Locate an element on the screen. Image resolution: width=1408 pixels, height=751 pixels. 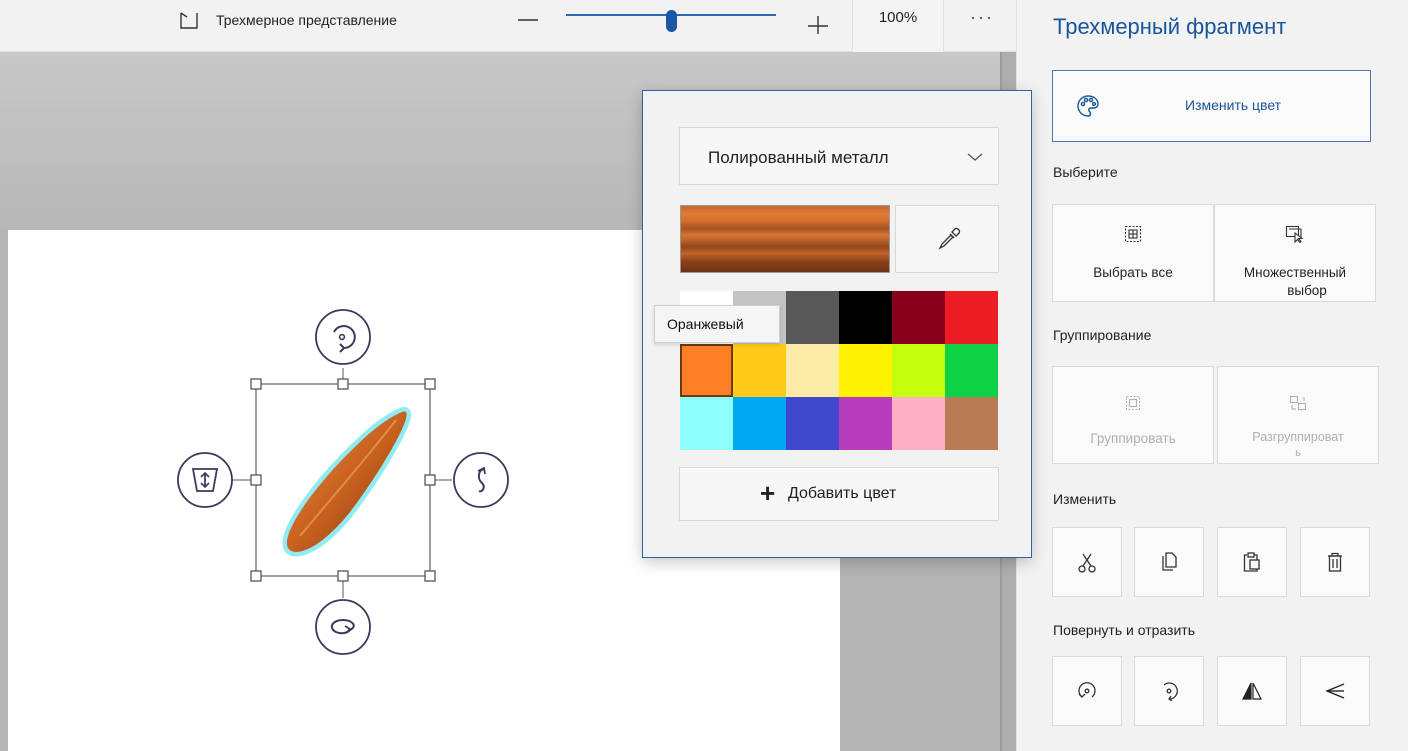
group-icon is located at coordinates (1133, 403).